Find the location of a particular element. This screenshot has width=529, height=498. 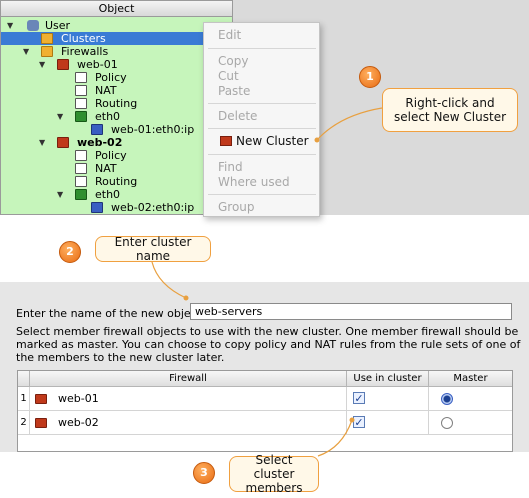

user-library-icon is located at coordinates (33, 25).